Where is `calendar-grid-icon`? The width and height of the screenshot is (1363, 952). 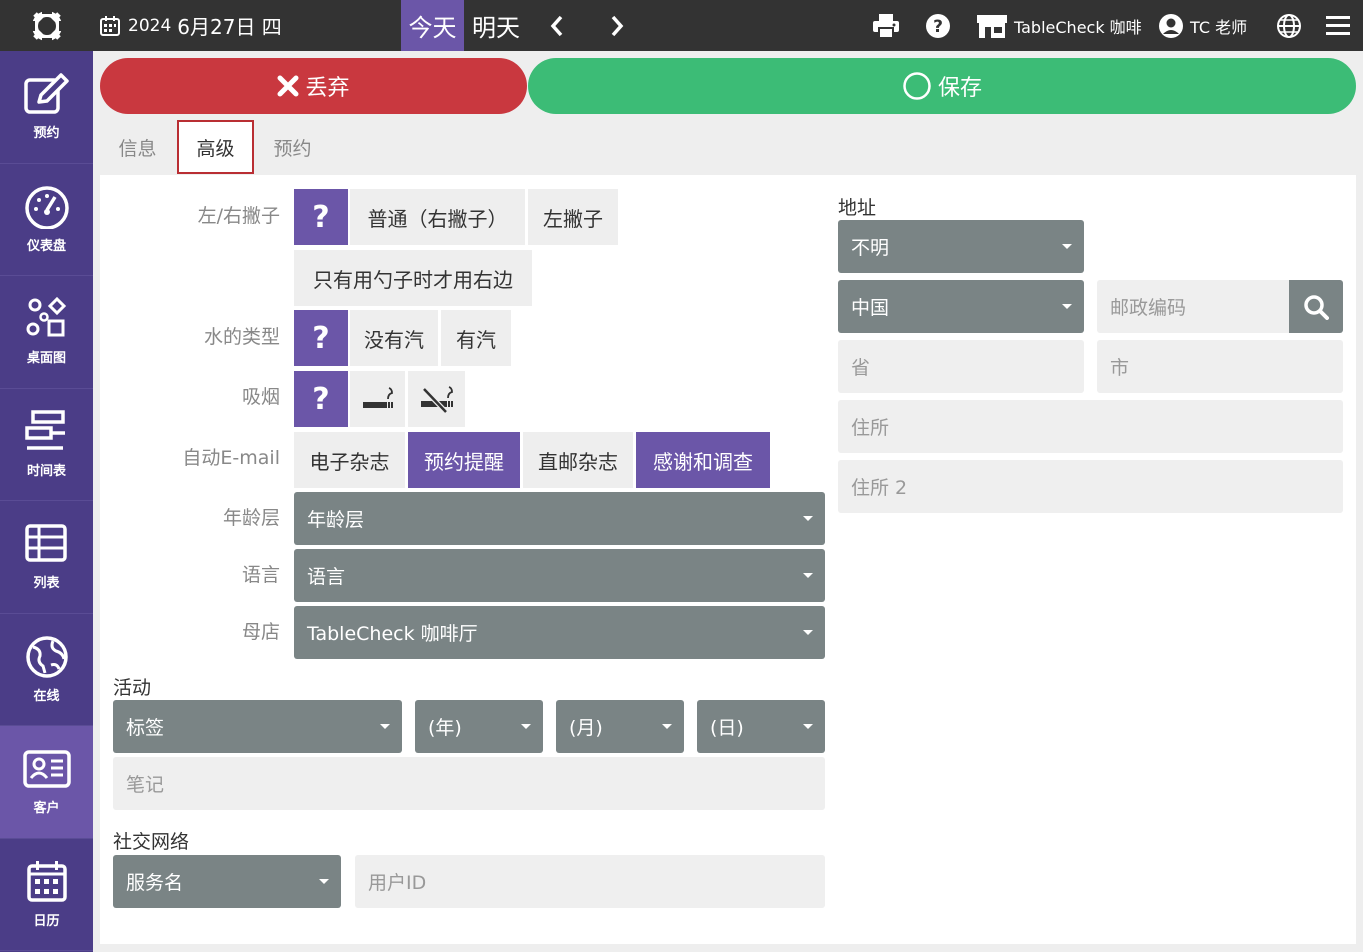 calendar-grid-icon is located at coordinates (46, 881).